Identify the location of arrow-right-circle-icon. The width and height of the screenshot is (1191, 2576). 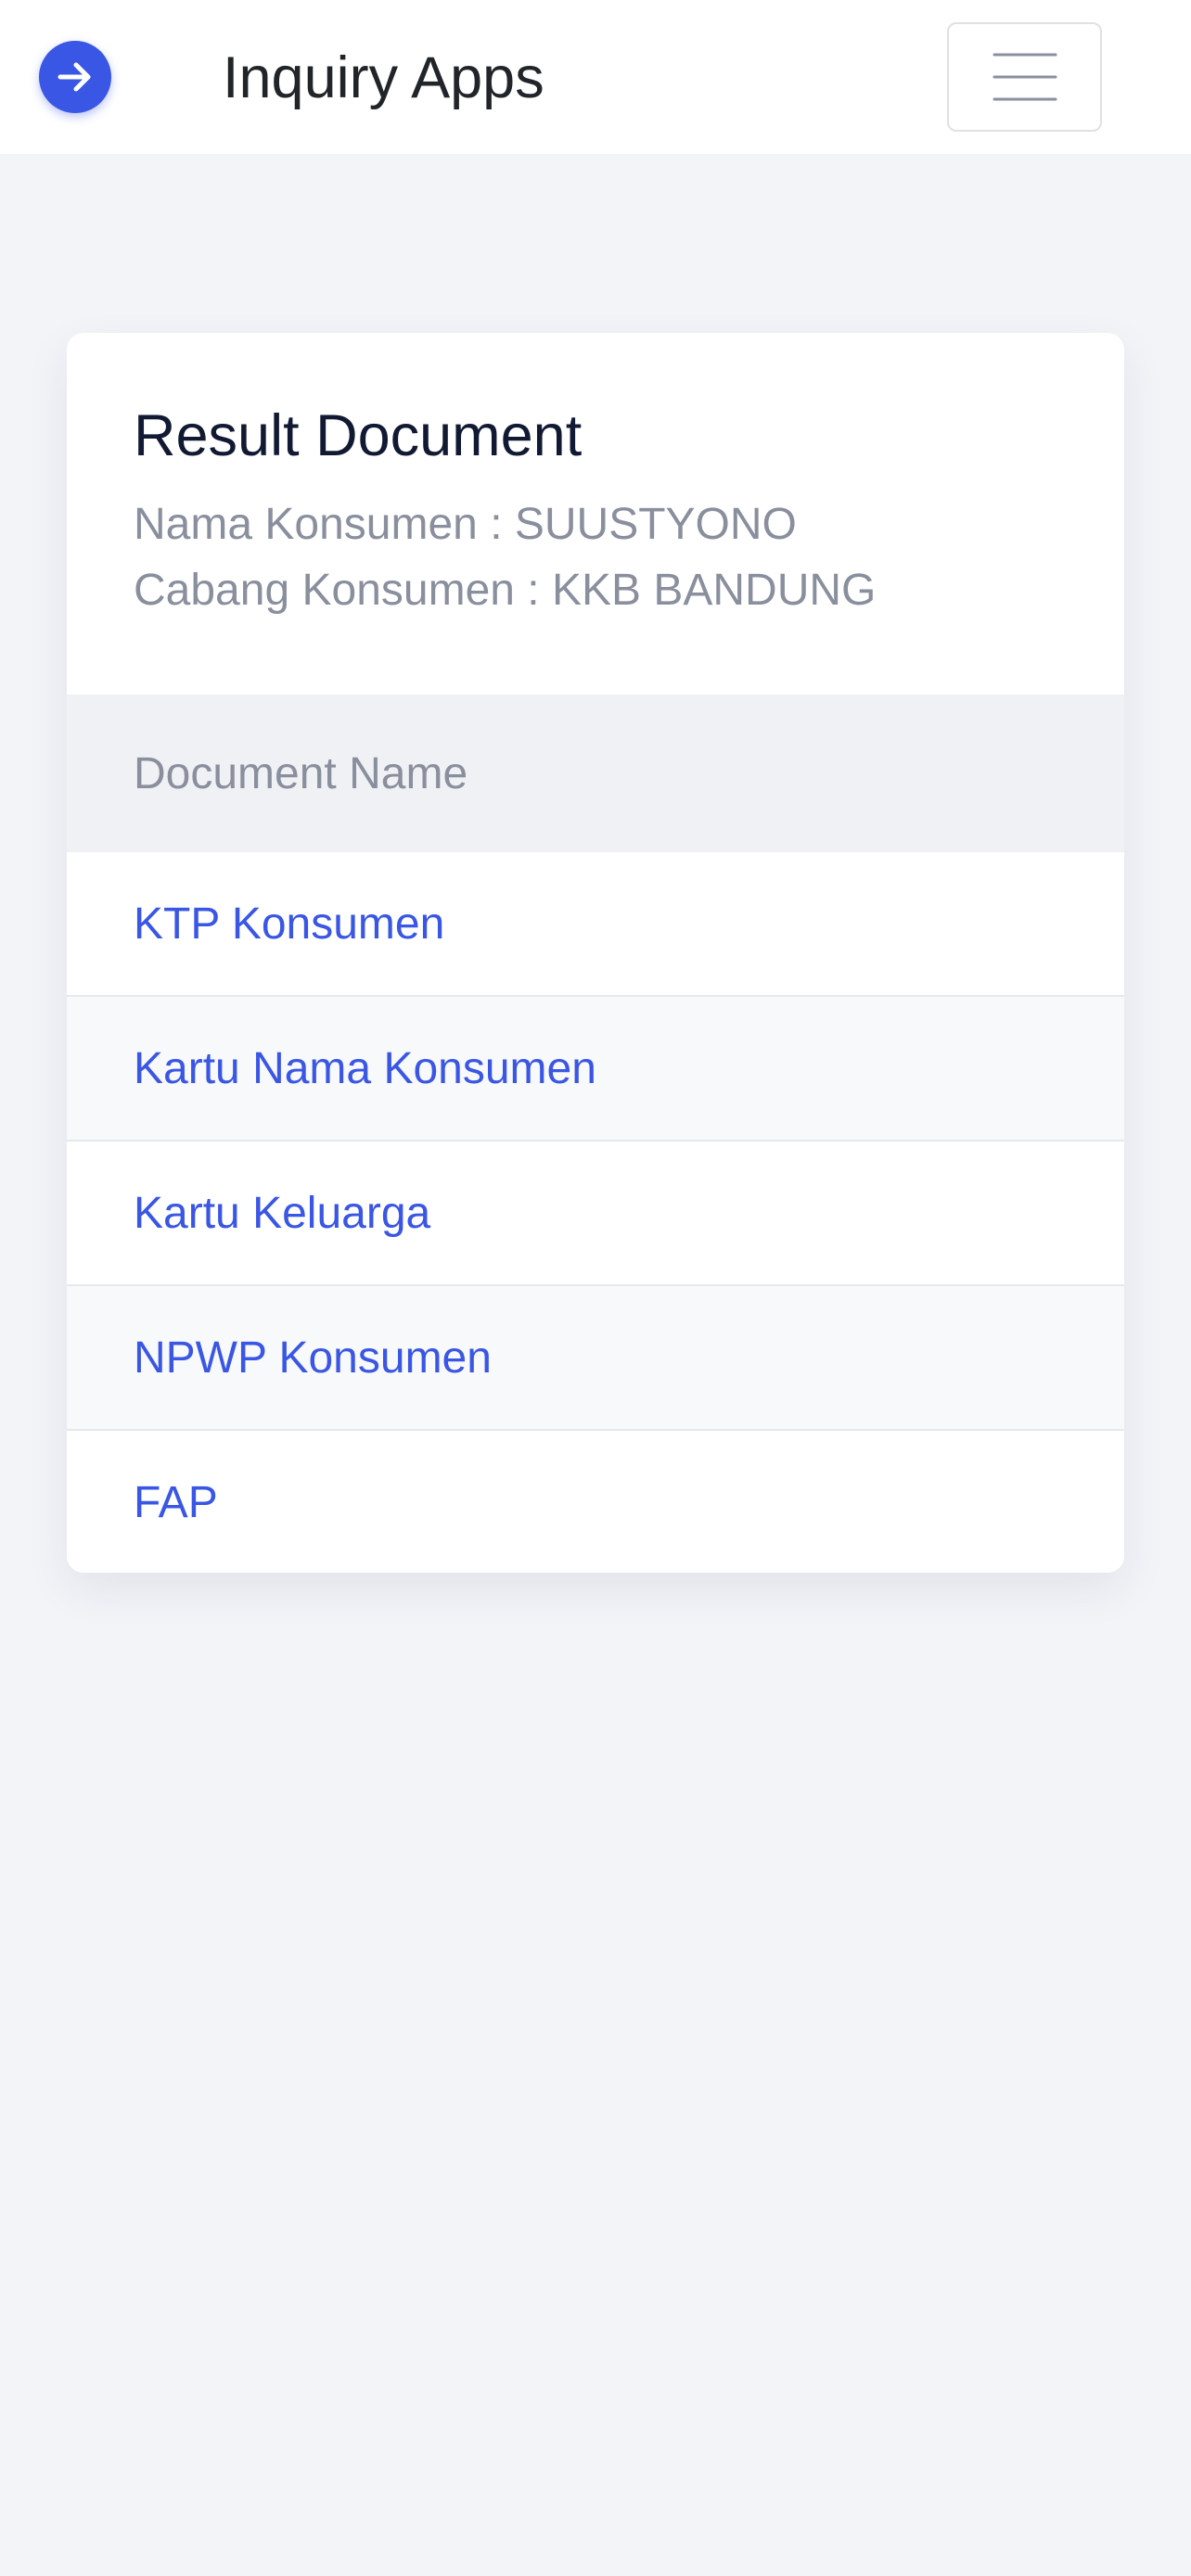
(75, 77).